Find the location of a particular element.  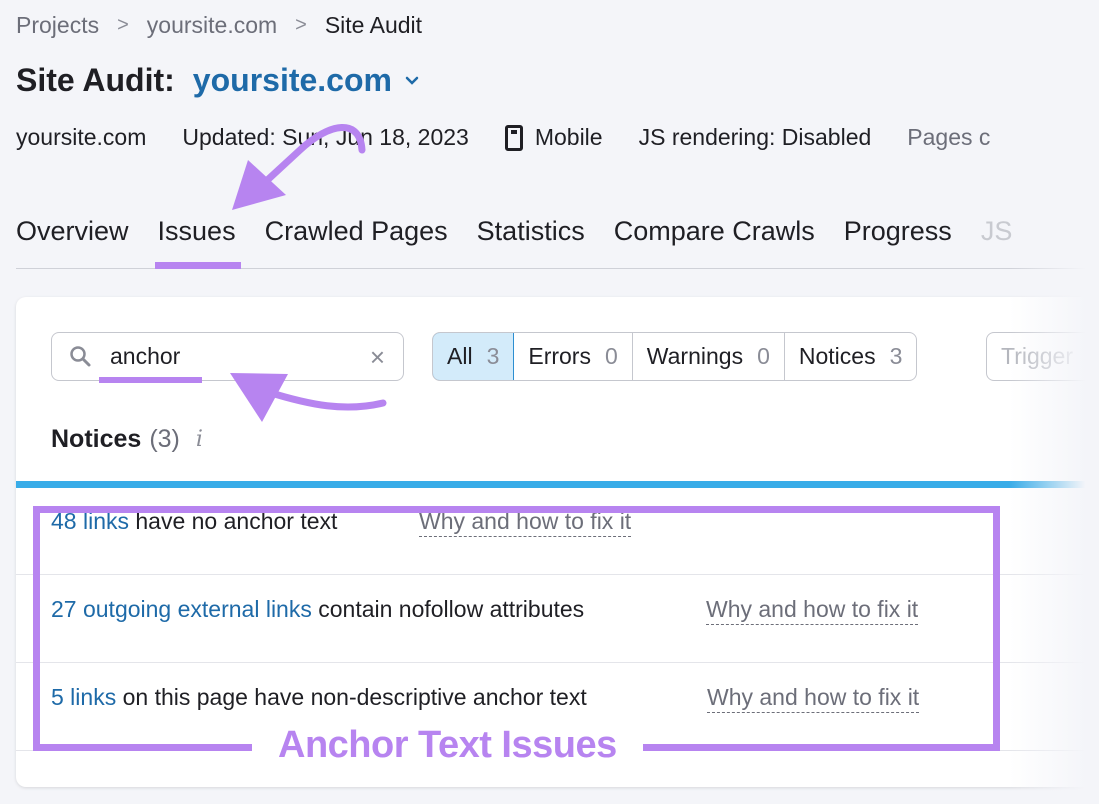

section-title: Notices (3) i is located at coordinates (127, 439).